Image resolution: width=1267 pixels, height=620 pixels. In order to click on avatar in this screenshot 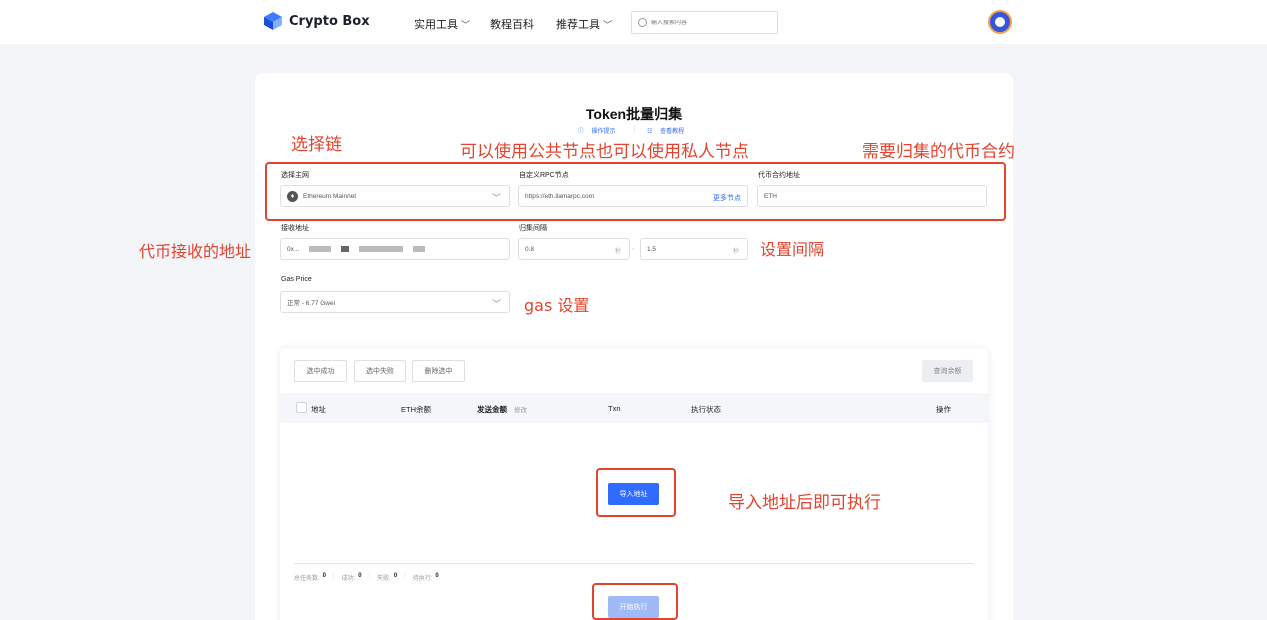, I will do `click(1000, 22)`.